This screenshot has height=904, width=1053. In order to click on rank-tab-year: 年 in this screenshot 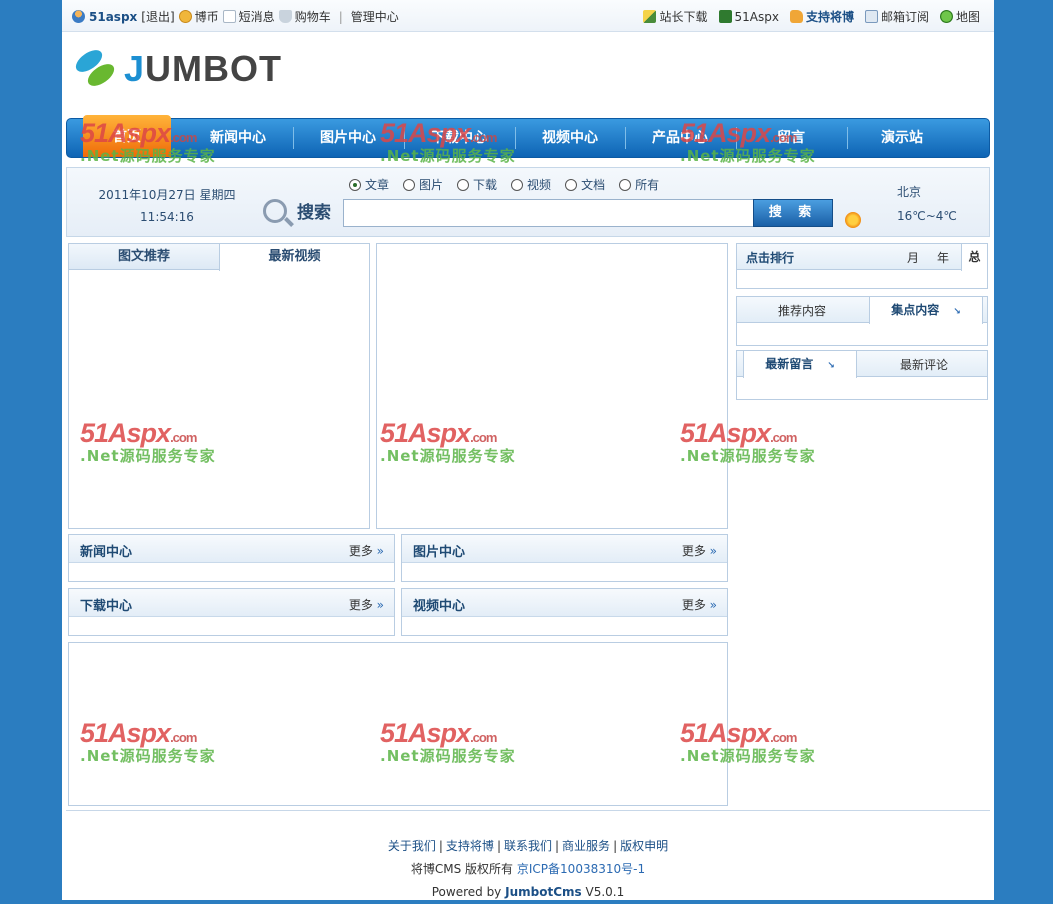, I will do `click(943, 257)`.